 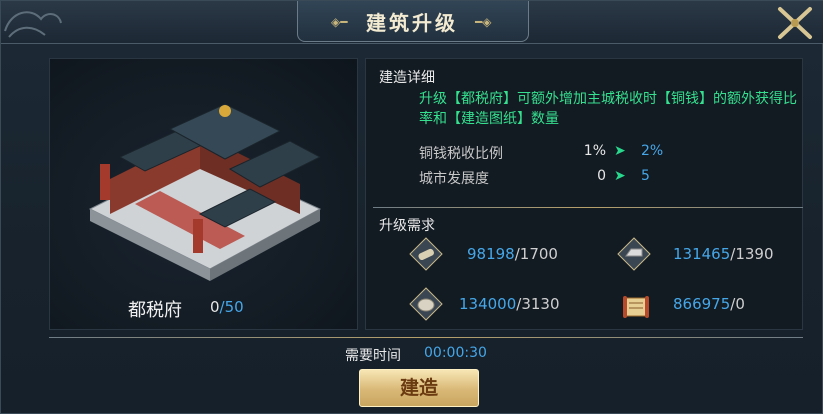 What do you see at coordinates (407, 78) in the screenshot?
I see `details-header: 建造详细` at bounding box center [407, 78].